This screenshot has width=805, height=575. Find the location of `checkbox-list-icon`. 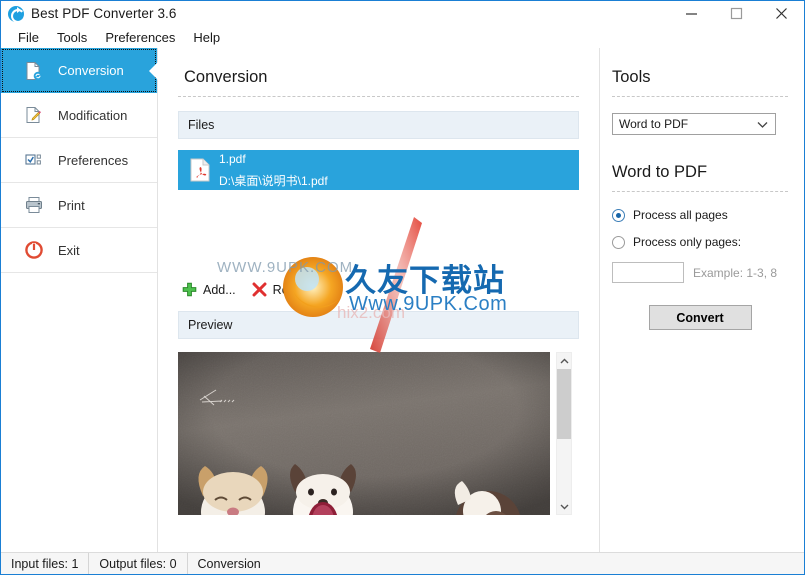

checkbox-list-icon is located at coordinates (34, 160).